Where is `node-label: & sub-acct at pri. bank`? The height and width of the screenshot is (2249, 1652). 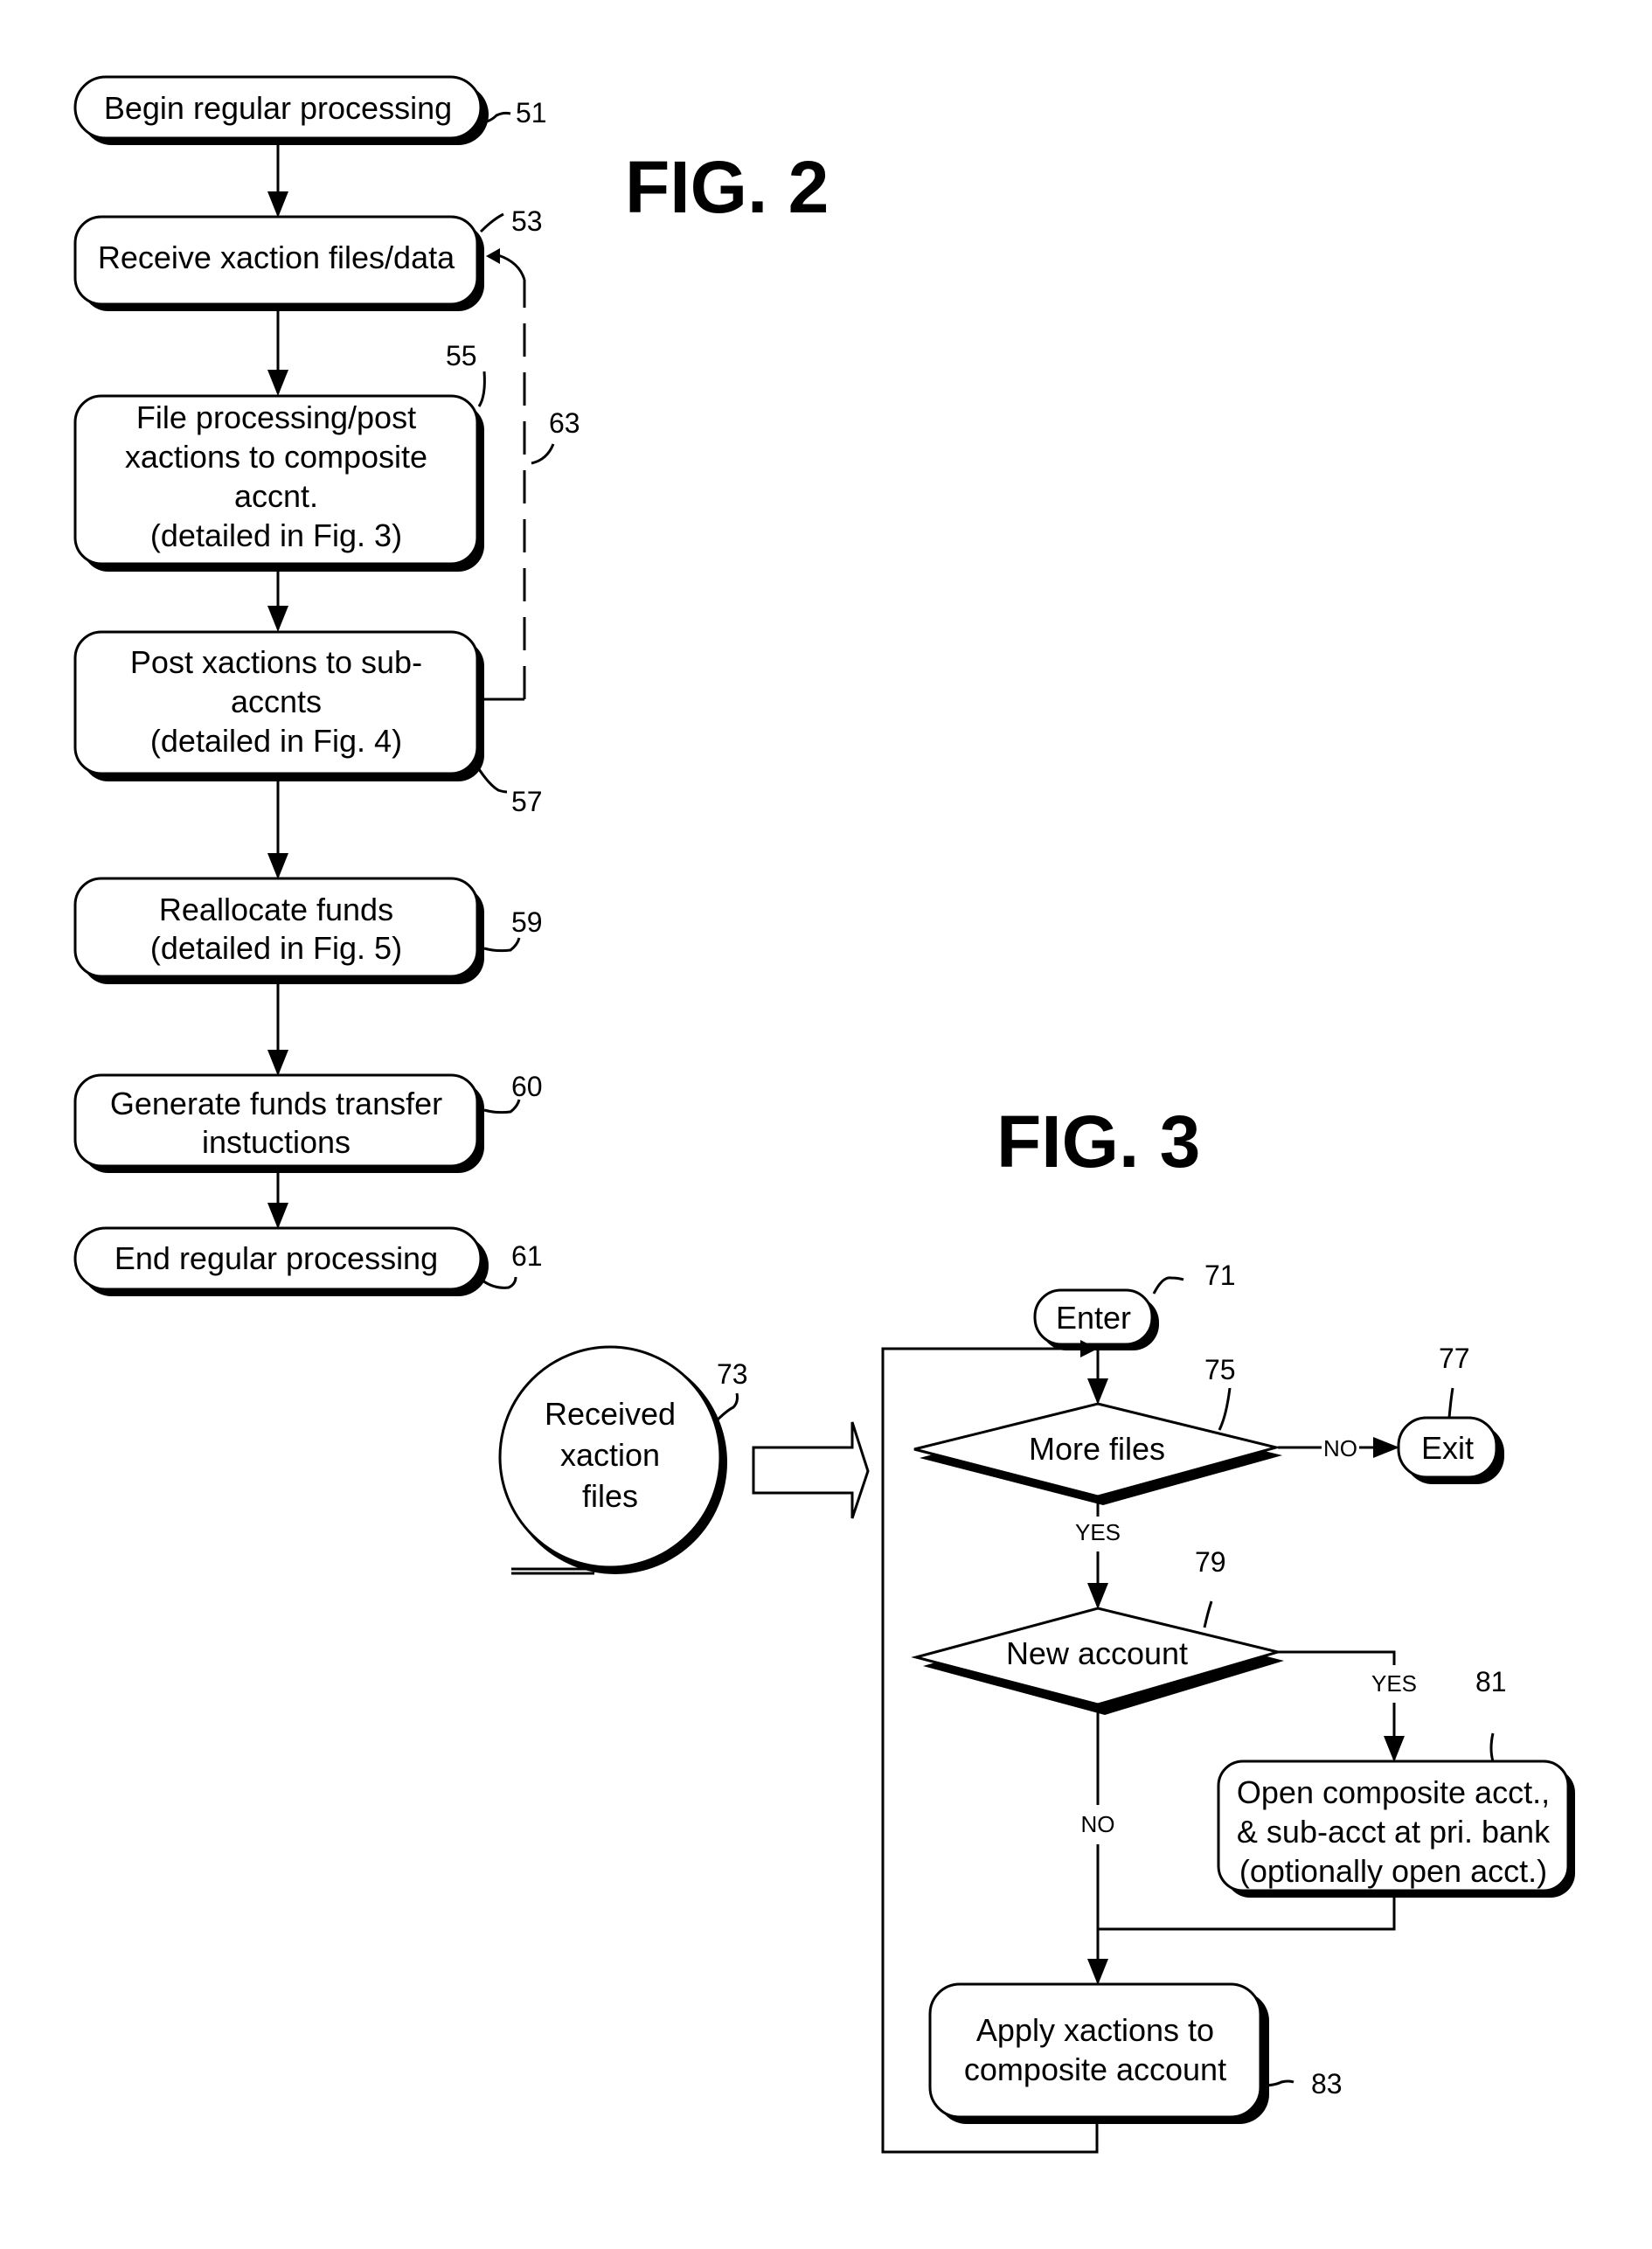 node-label: & sub-acct at pri. bank is located at coordinates (1394, 1832).